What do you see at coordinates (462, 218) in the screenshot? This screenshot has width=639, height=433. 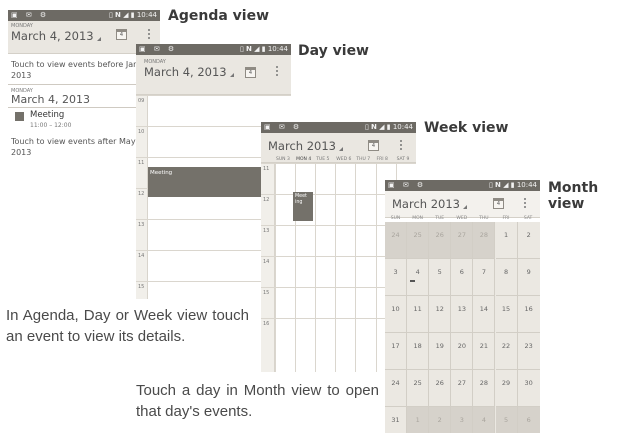 I see `weekday-label: WED` at bounding box center [462, 218].